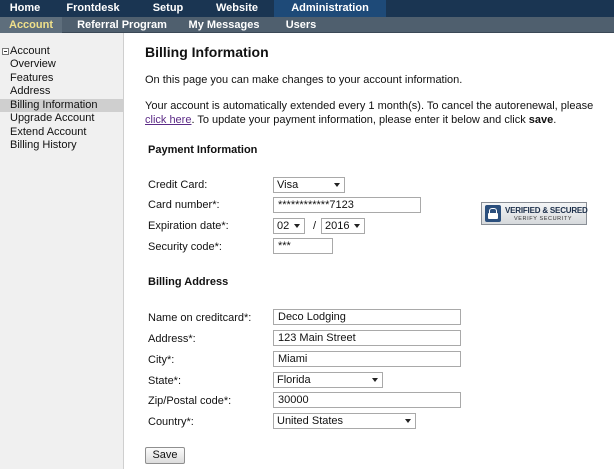 The height and width of the screenshot is (469, 614). I want to click on page-title: Billing Information, so click(207, 52).